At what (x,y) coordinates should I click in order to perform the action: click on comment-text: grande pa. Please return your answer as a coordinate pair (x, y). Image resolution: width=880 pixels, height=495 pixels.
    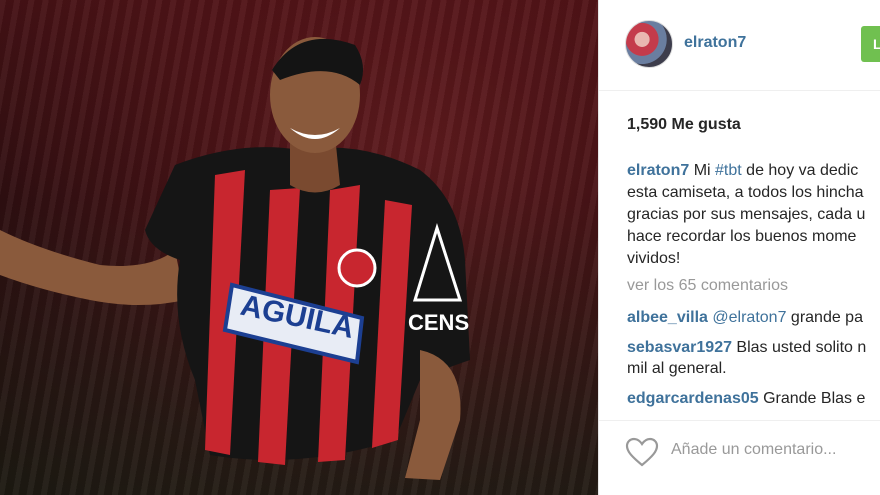
    Looking at the image, I should click on (824, 317).